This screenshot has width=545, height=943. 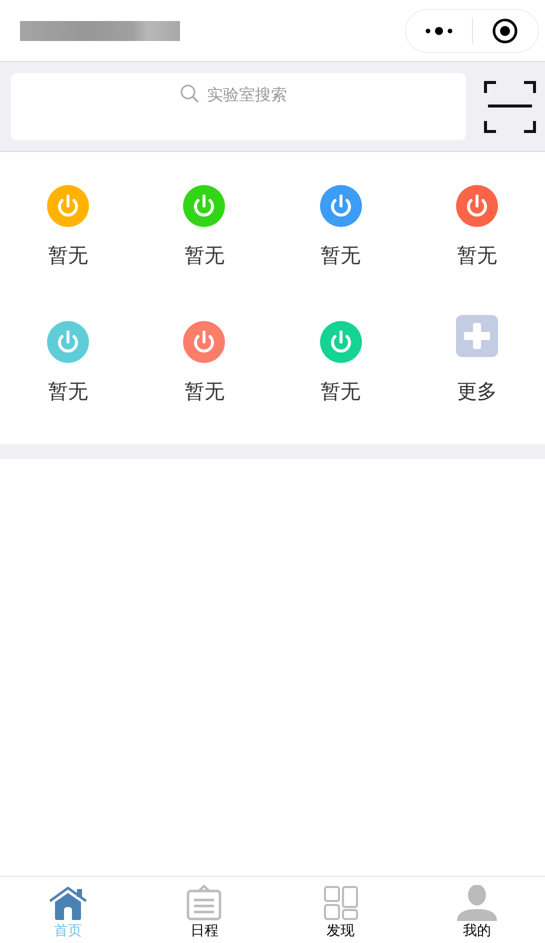 What do you see at coordinates (189, 93) in the screenshot?
I see `search-icon` at bounding box center [189, 93].